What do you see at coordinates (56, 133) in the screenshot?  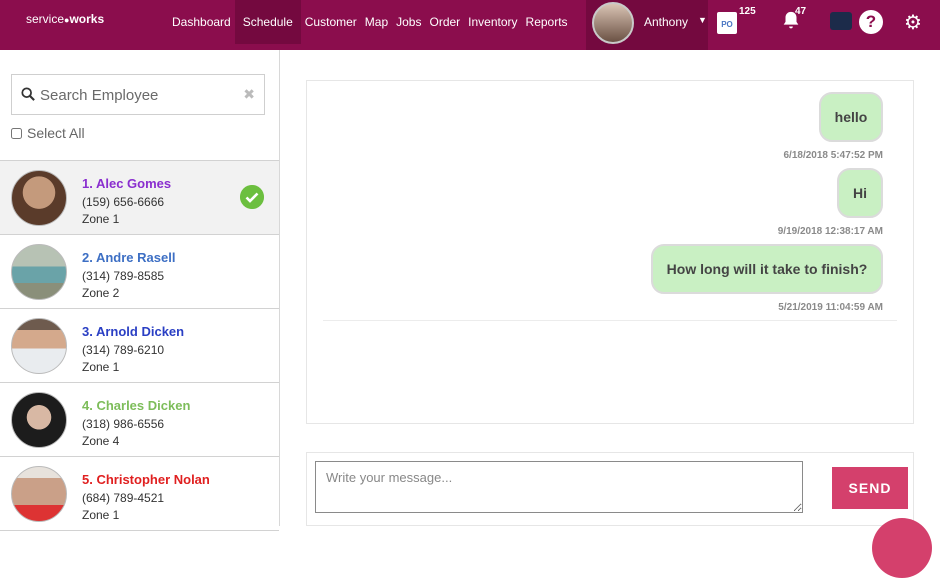 I see `select-all-label: Select All` at bounding box center [56, 133].